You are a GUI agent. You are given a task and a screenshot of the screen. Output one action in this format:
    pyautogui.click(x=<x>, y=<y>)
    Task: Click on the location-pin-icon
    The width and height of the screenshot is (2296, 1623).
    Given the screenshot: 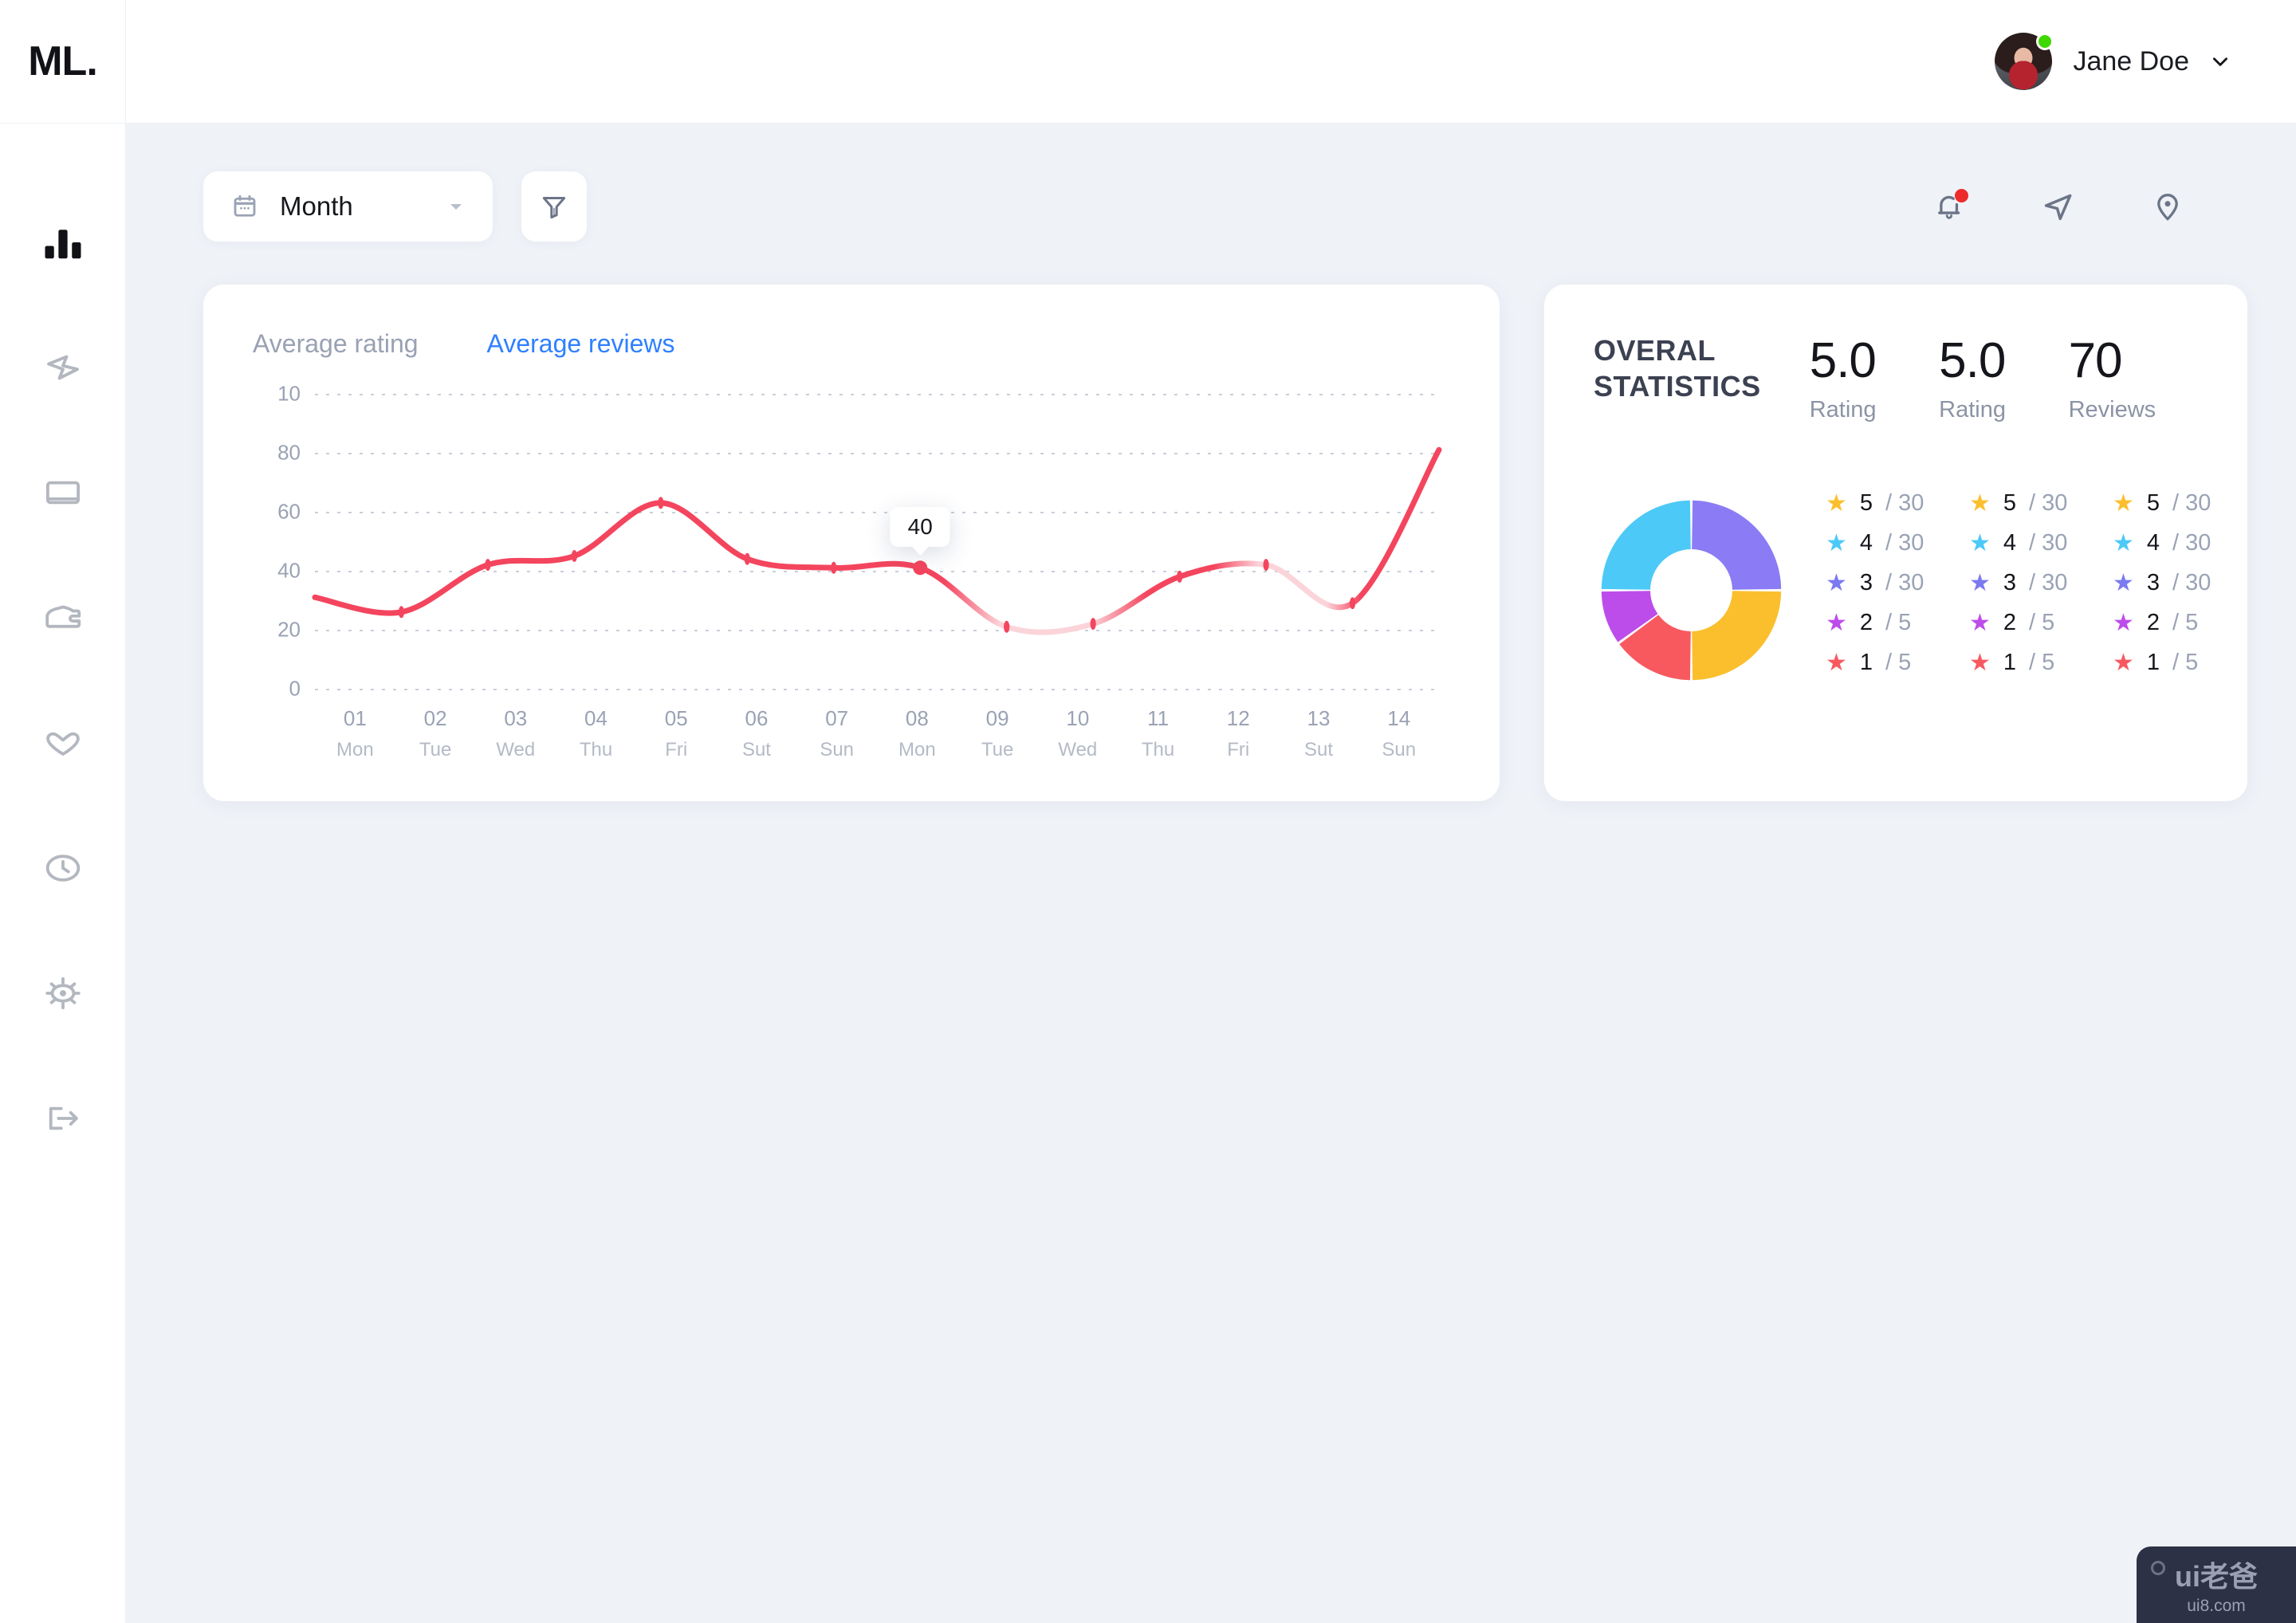 What is the action you would take?
    pyautogui.click(x=2167, y=207)
    